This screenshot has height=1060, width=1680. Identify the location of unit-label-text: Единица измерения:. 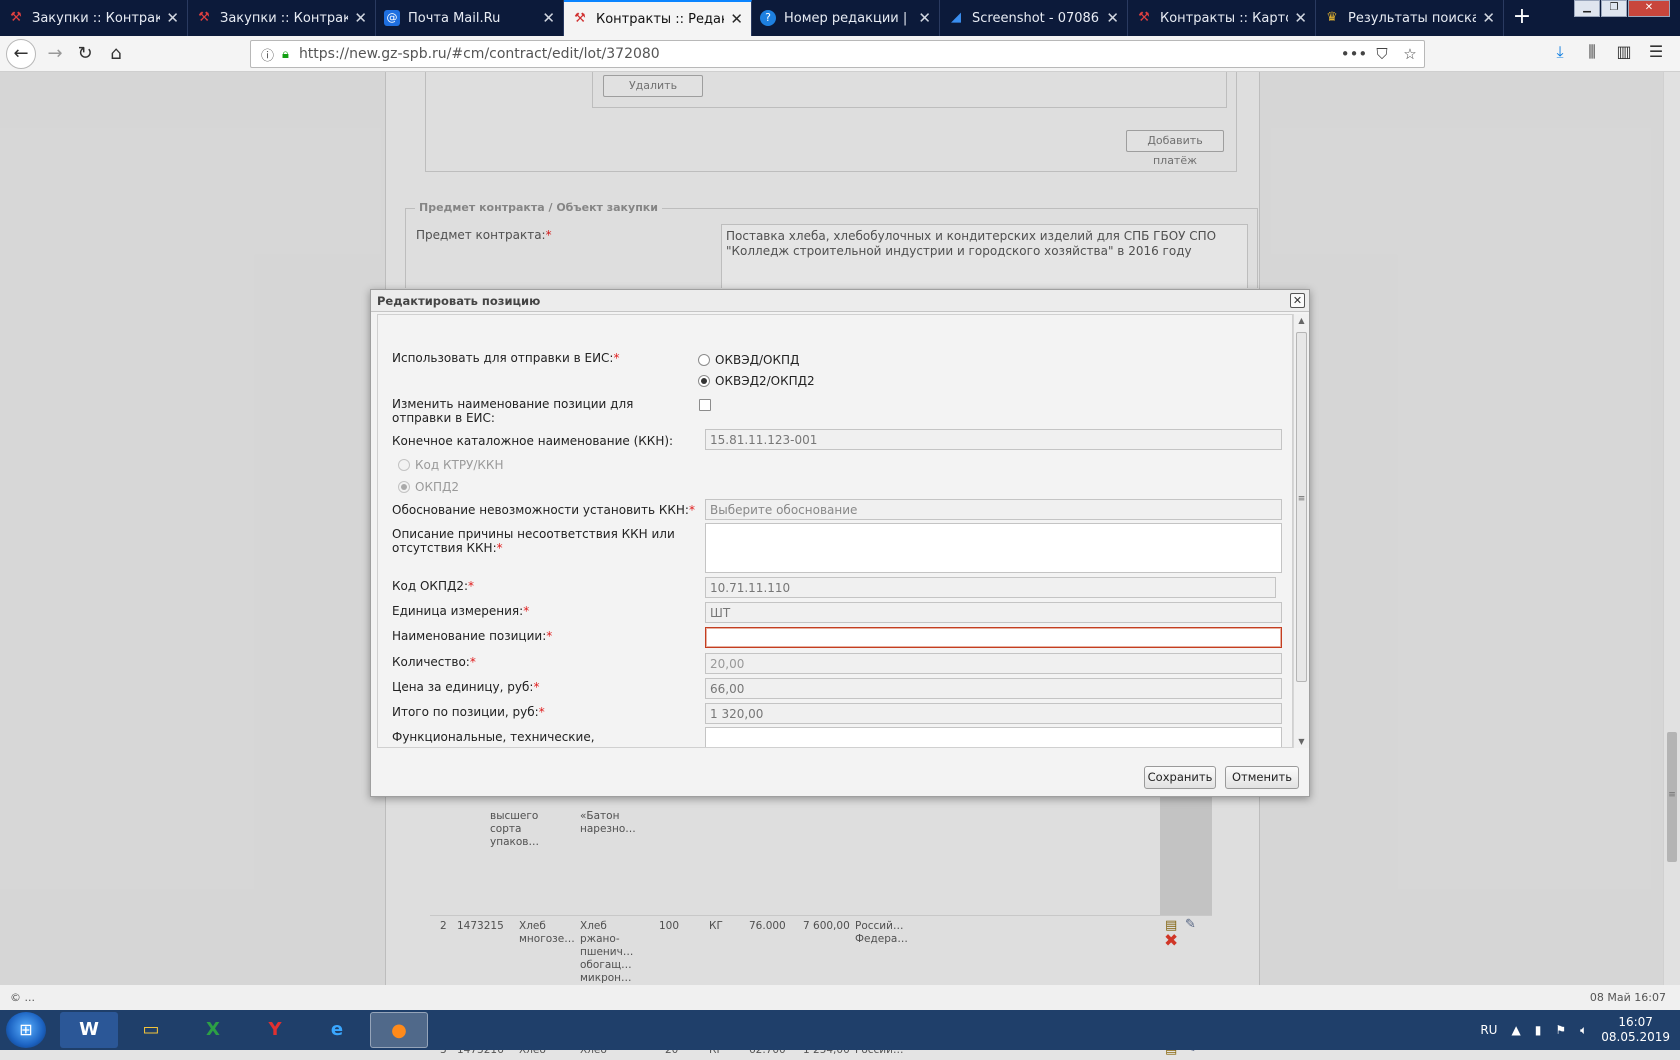
(458, 611).